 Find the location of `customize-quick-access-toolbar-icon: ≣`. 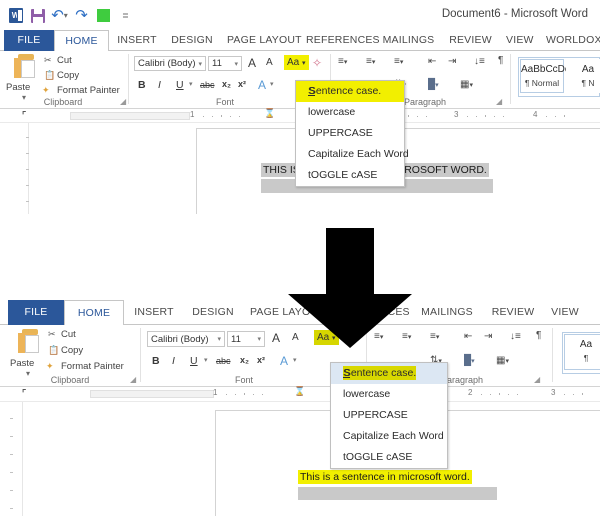

customize-quick-access-toolbar-icon: ≣ is located at coordinates (125, 15).